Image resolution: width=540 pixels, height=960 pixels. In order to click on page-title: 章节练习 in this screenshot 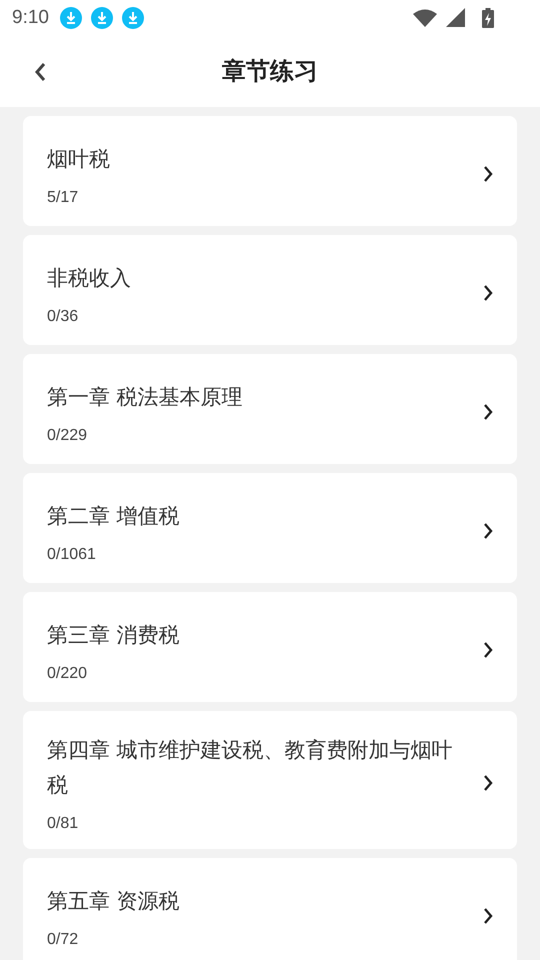, I will do `click(270, 71)`.